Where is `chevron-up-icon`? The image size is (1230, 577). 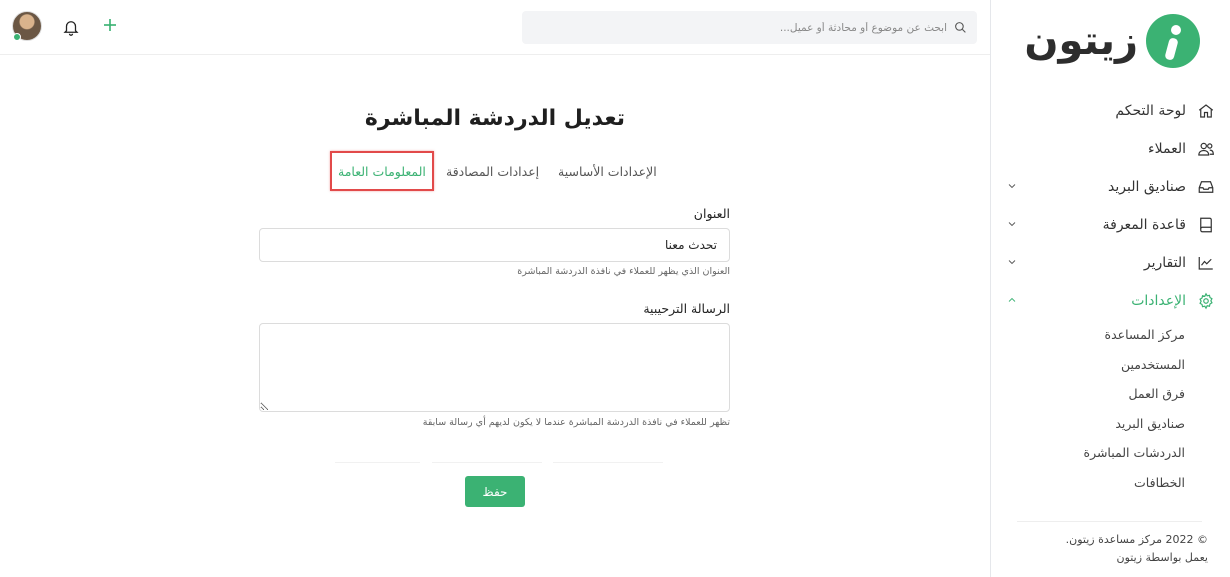
chevron-up-icon is located at coordinates (1011, 301).